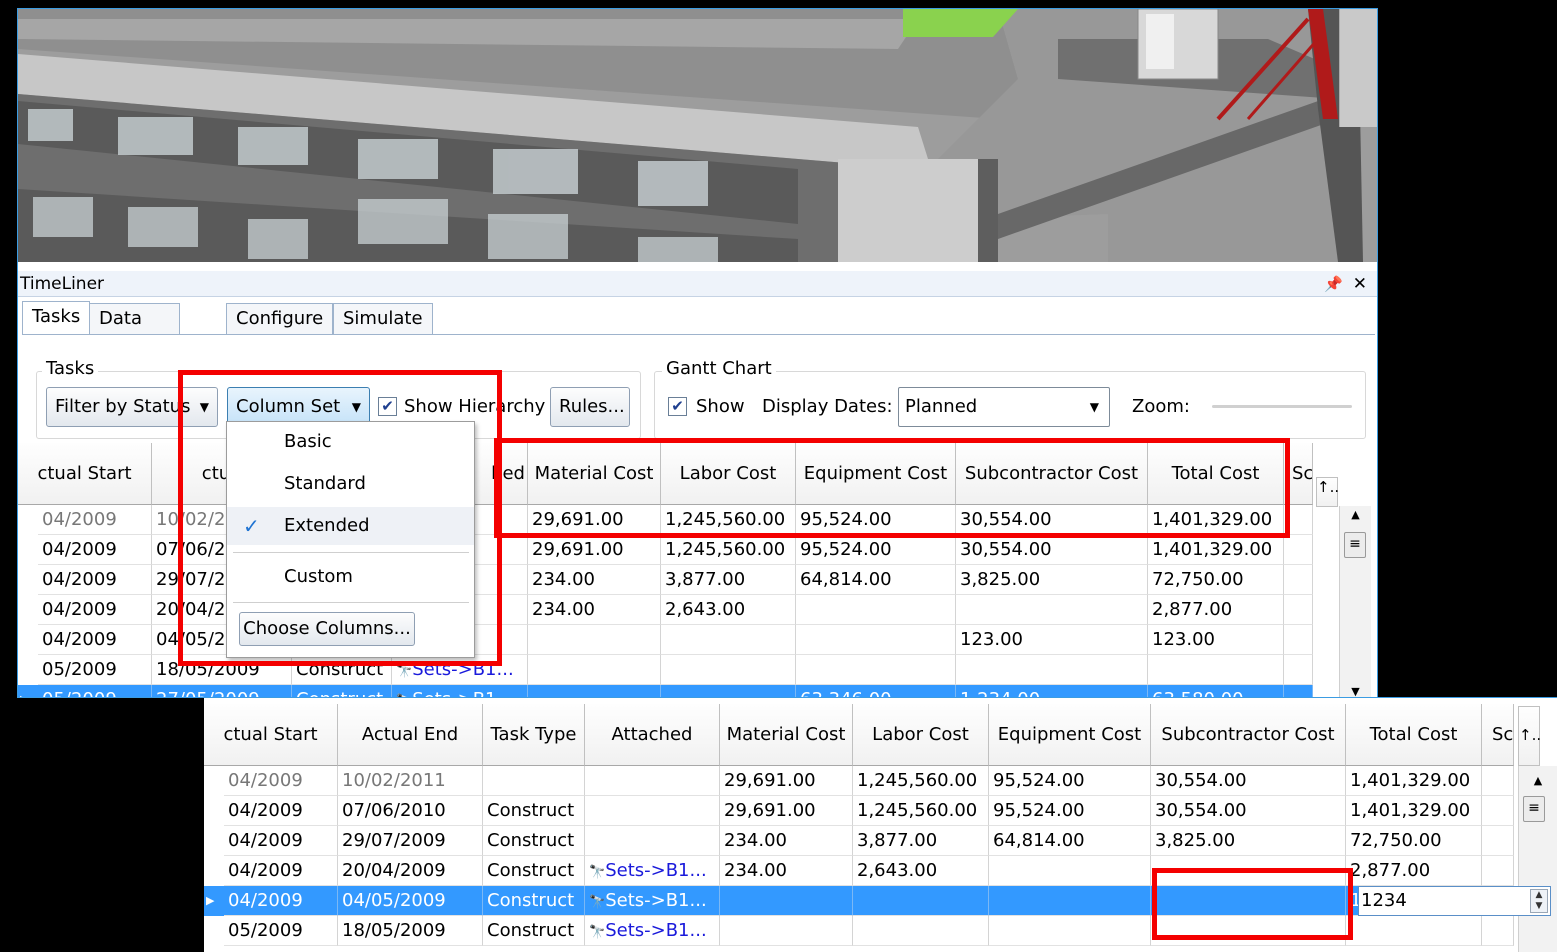  What do you see at coordinates (410, 901) in the screenshot?
I see `cell-end: 04/05/2009` at bounding box center [410, 901].